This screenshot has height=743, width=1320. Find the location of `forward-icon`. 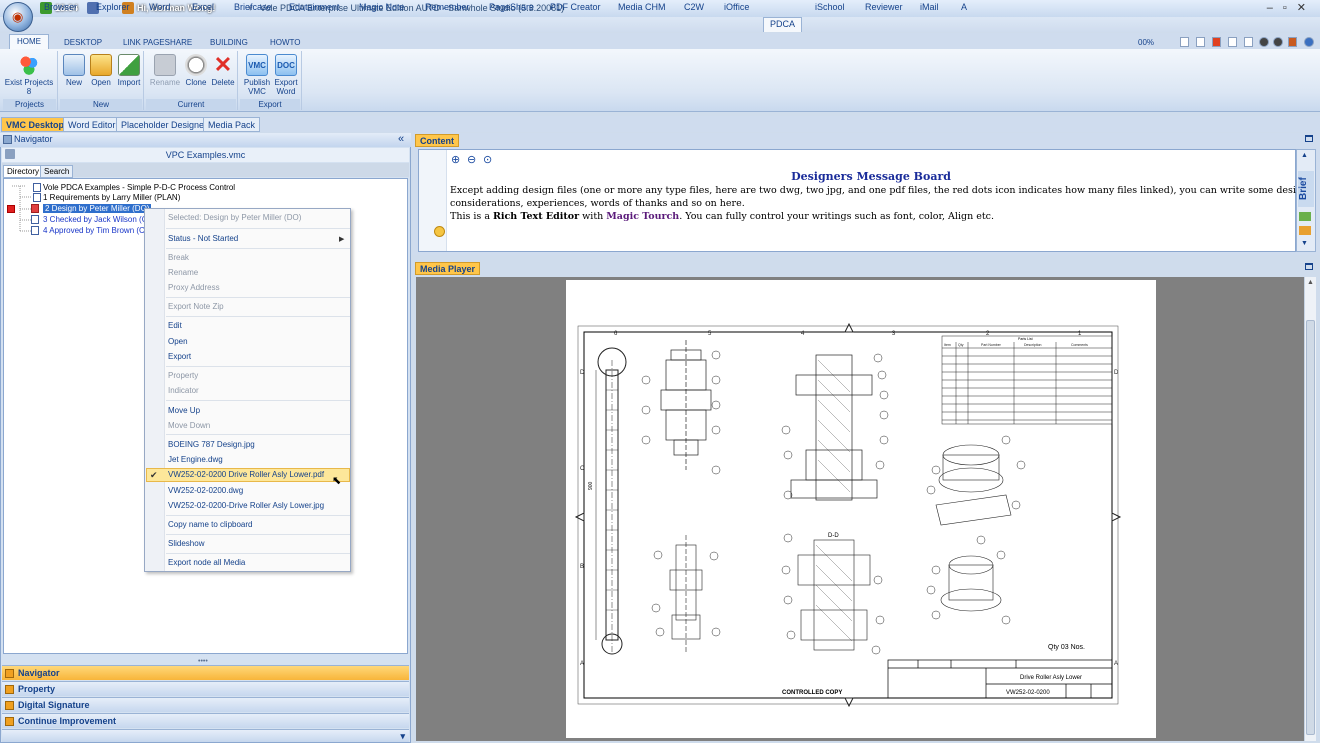

forward-icon is located at coordinates (1278, 42).